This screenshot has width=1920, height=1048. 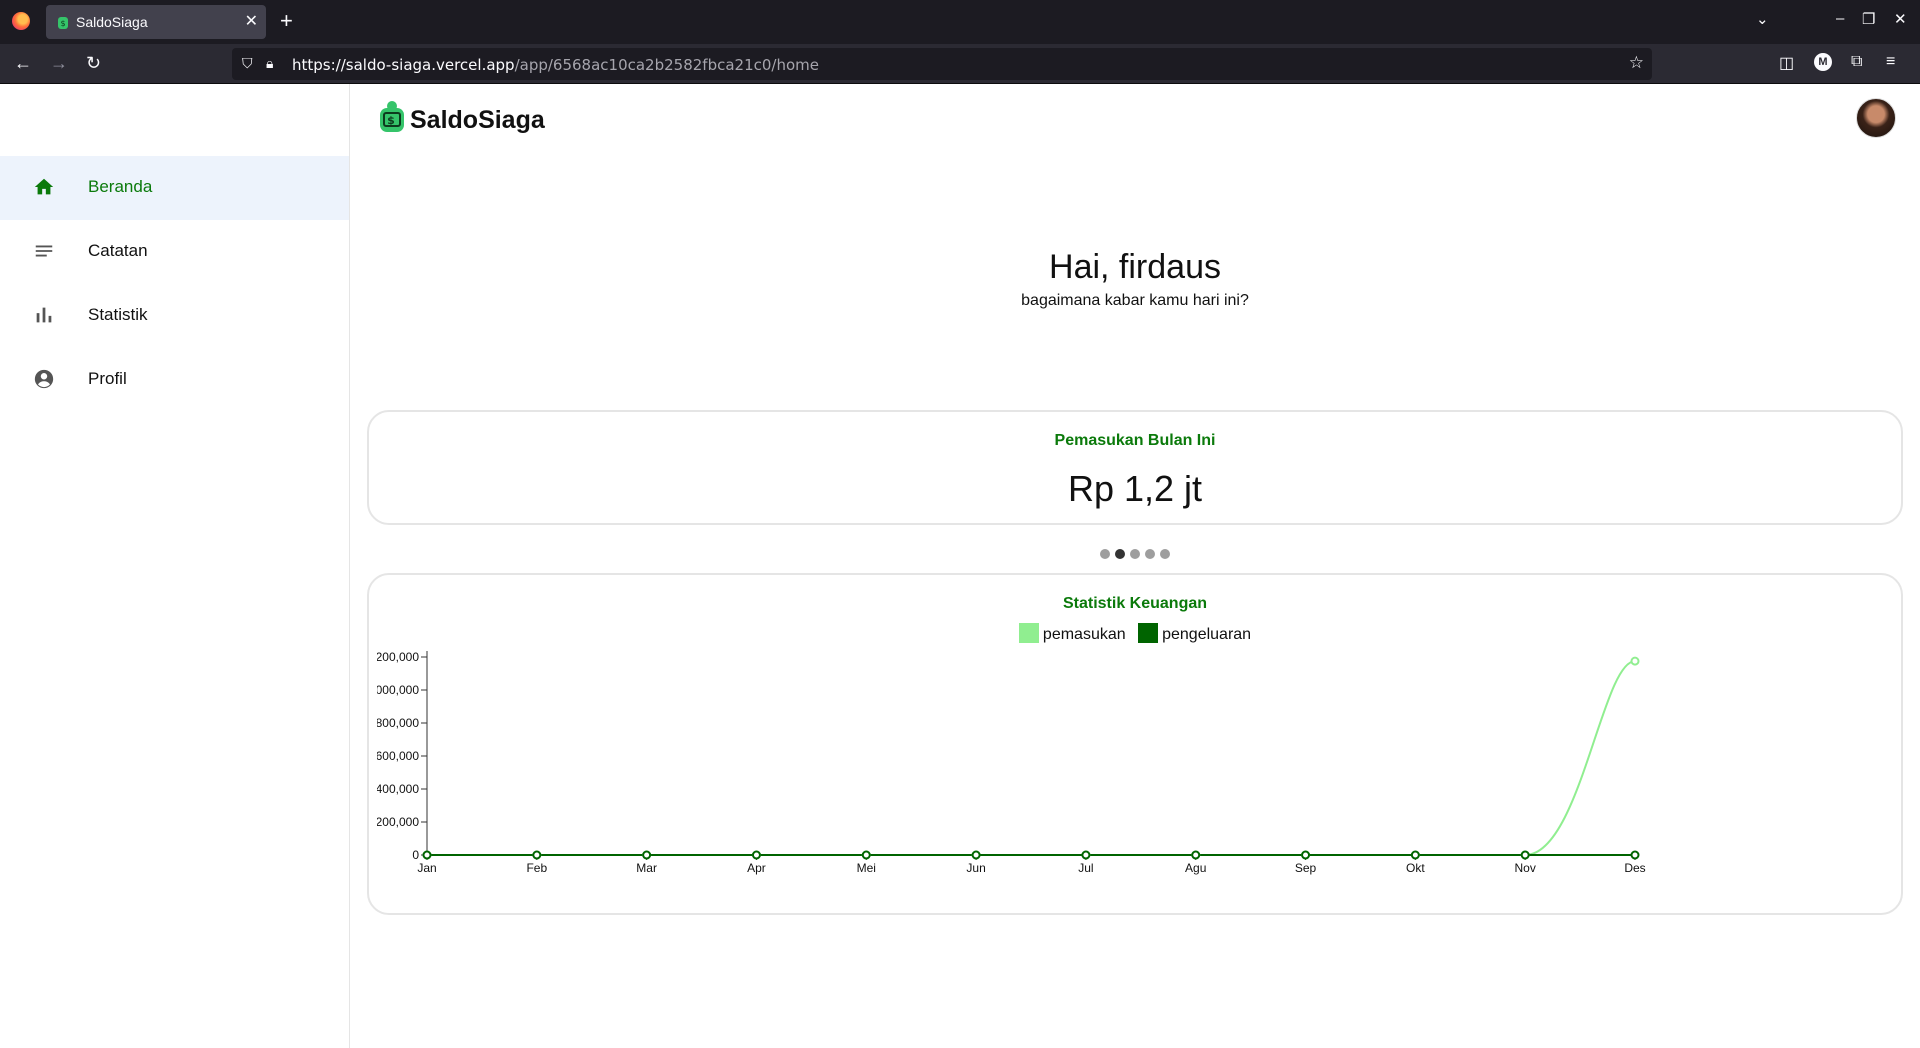 What do you see at coordinates (394, 690) in the screenshot?
I see `y-tick-label: 1,000,000` at bounding box center [394, 690].